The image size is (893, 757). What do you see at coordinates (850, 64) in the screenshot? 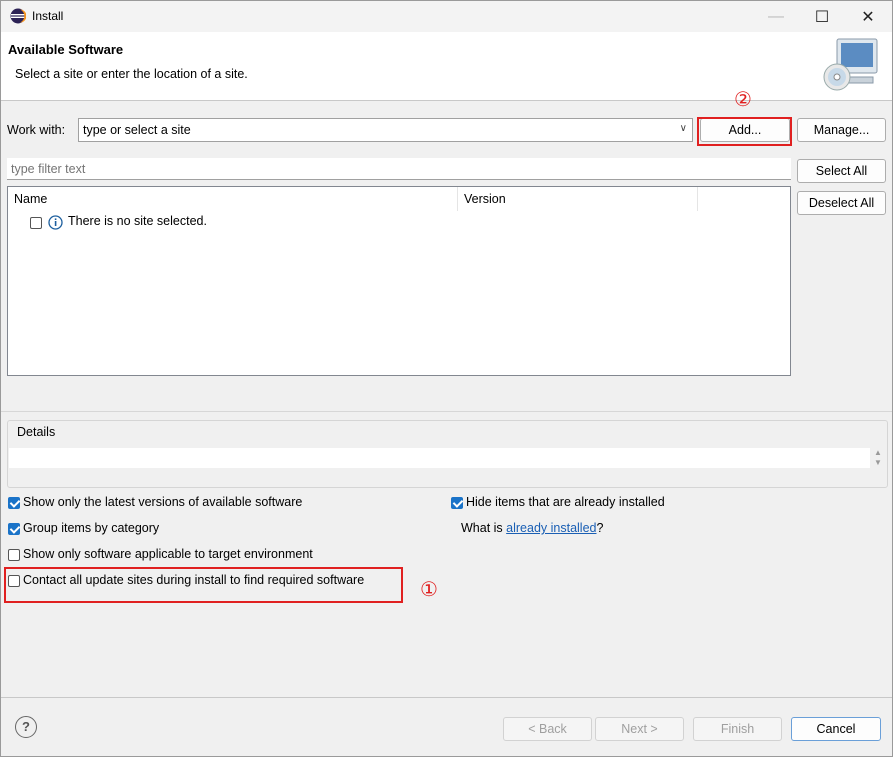
I see `install-software-icon` at bounding box center [850, 64].